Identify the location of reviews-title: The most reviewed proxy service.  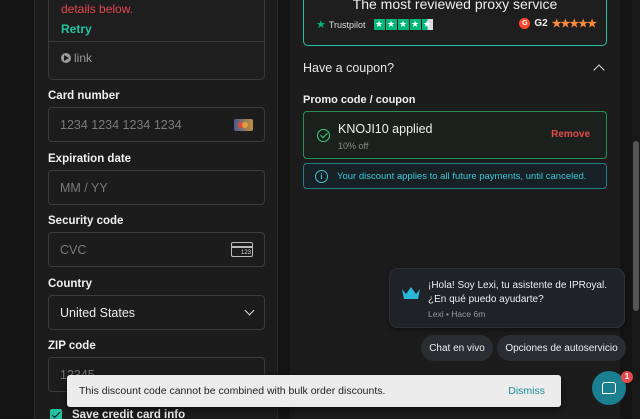
(455, 6).